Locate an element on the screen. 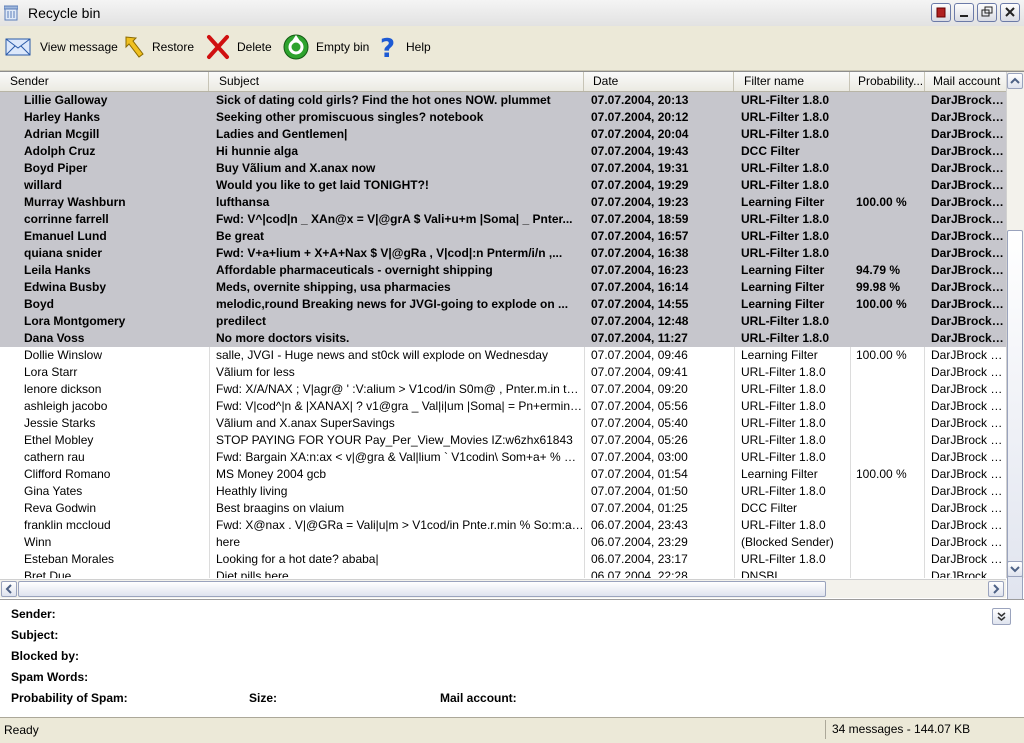  cell-date: 06.07.2004, 23:17 is located at coordinates (639, 559).